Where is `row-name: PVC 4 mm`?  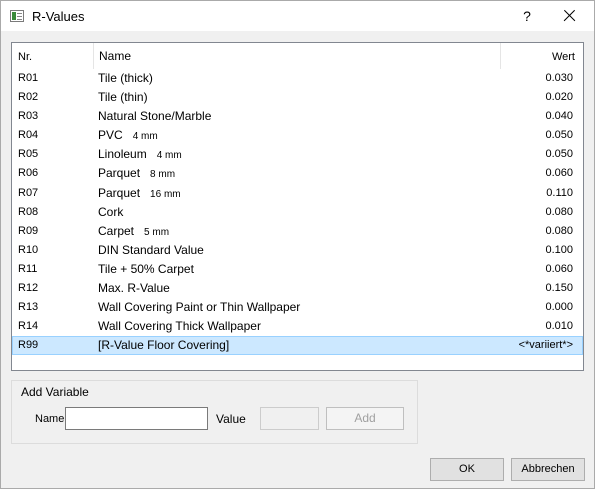
row-name: PVC 4 mm is located at coordinates (128, 135).